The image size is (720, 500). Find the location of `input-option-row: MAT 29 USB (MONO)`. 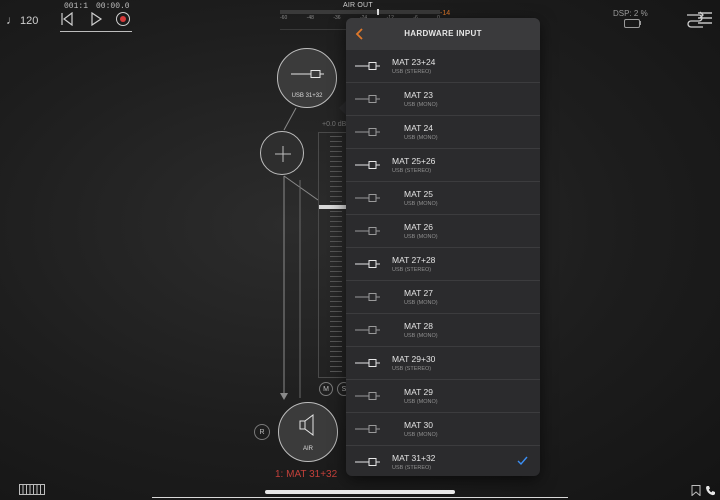

input-option-row: MAT 29 USB (MONO) is located at coordinates (443, 396).